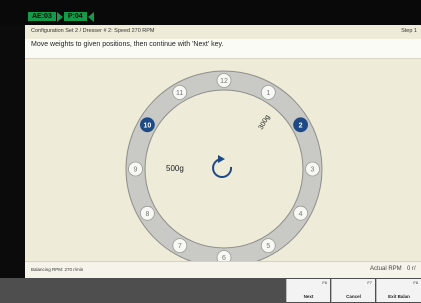  Describe the element at coordinates (210, 290) in the screenshot. I see `function-key-bar: F6 Next F7 Cancel F8 Exit Balan` at that location.